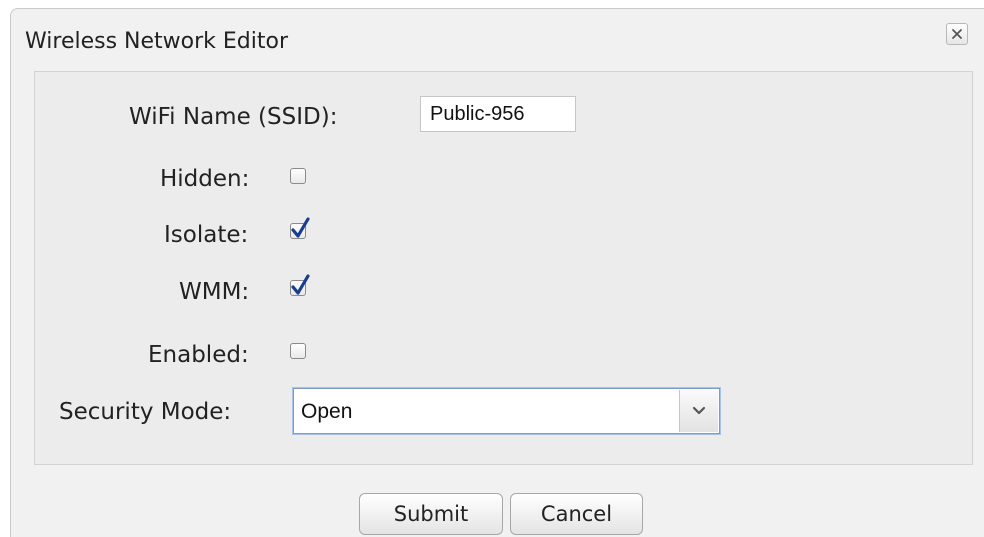  What do you see at coordinates (214, 292) in the screenshot?
I see `wmm-label: WMM:` at bounding box center [214, 292].